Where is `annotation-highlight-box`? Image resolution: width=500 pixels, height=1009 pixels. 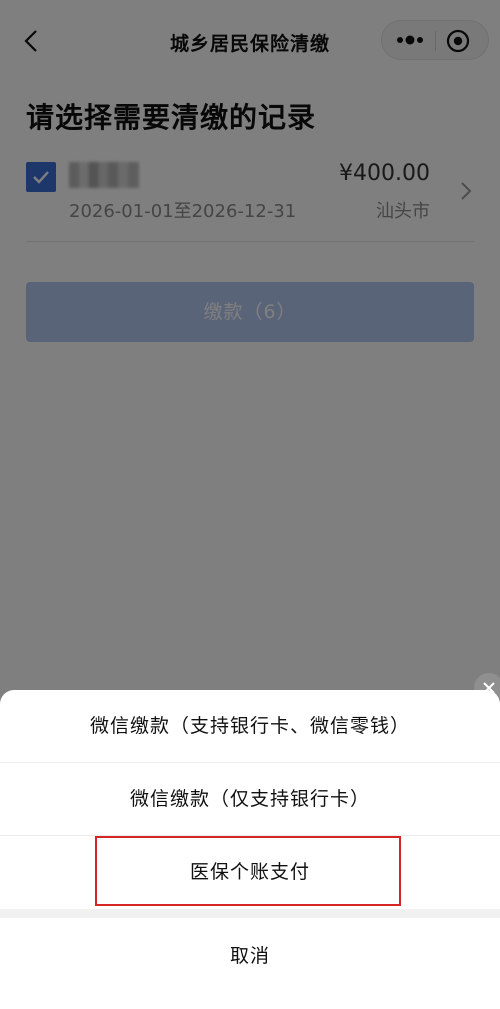 annotation-highlight-box is located at coordinates (248, 871).